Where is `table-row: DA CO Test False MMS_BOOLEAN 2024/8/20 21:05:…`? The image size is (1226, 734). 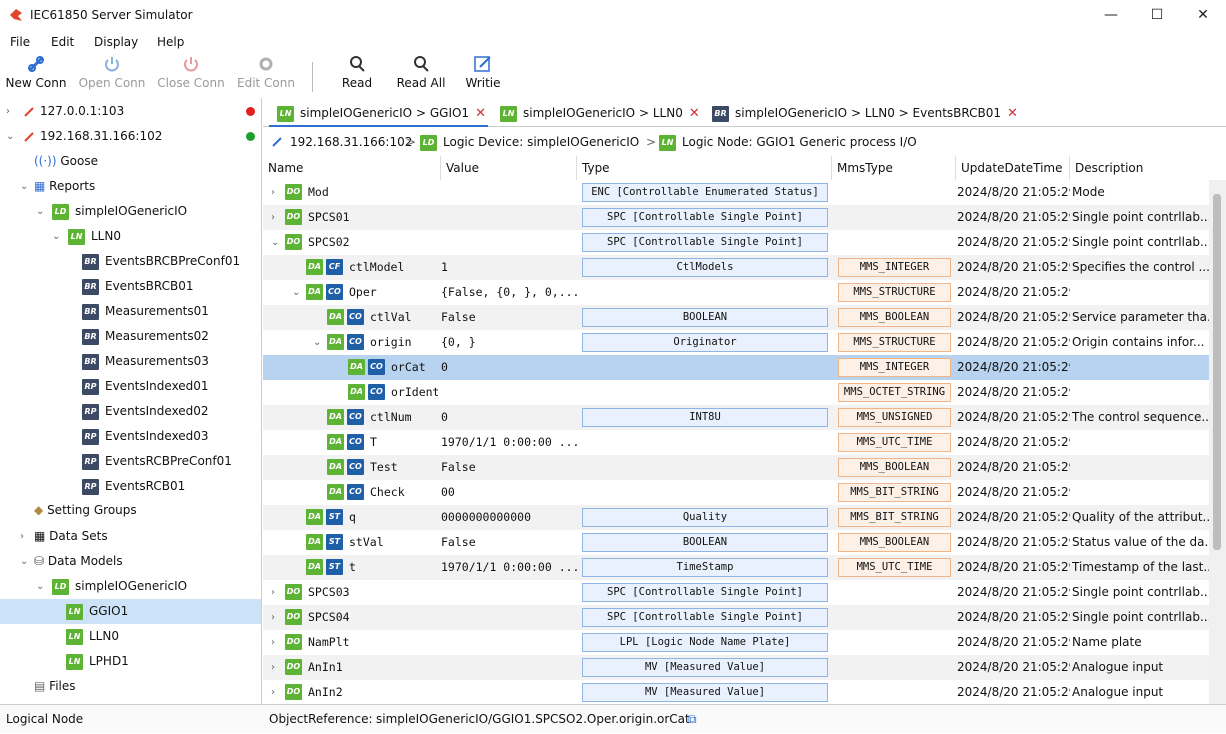
table-row: DA CO Test False MMS_BOOLEAN 2024/8/20 21:05:… is located at coordinates (736, 467).